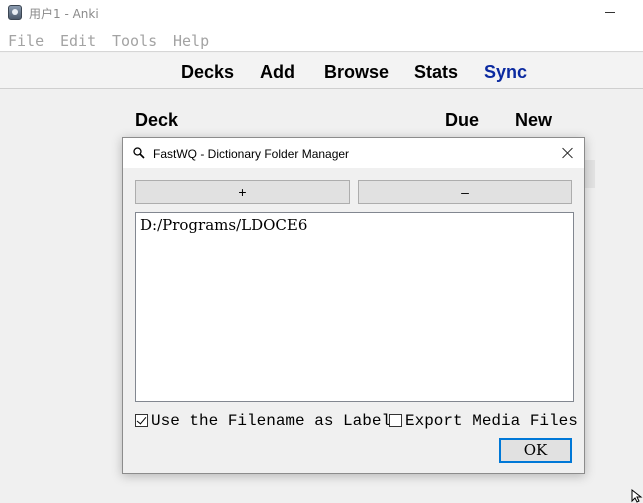 The image size is (643, 503). Describe the element at coordinates (610, 13) in the screenshot. I see `minimize-button` at that location.